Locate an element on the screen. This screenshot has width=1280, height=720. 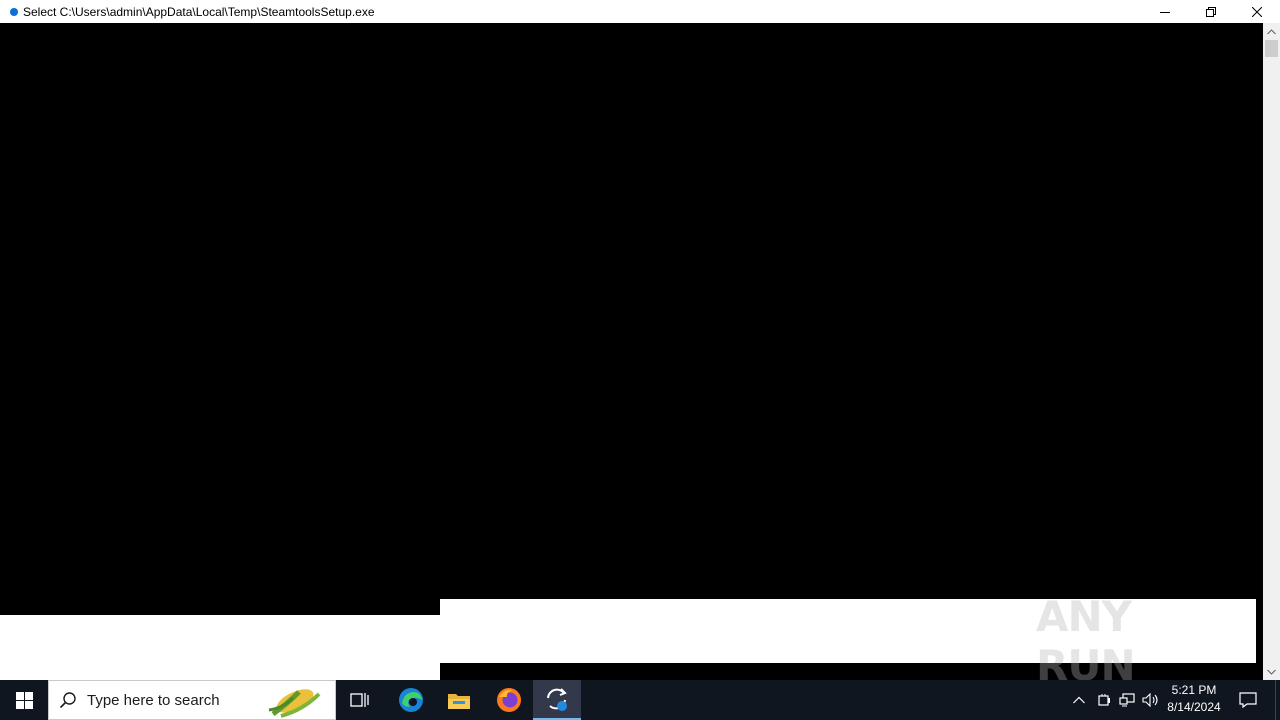
close-button is located at coordinates (1257, 11).